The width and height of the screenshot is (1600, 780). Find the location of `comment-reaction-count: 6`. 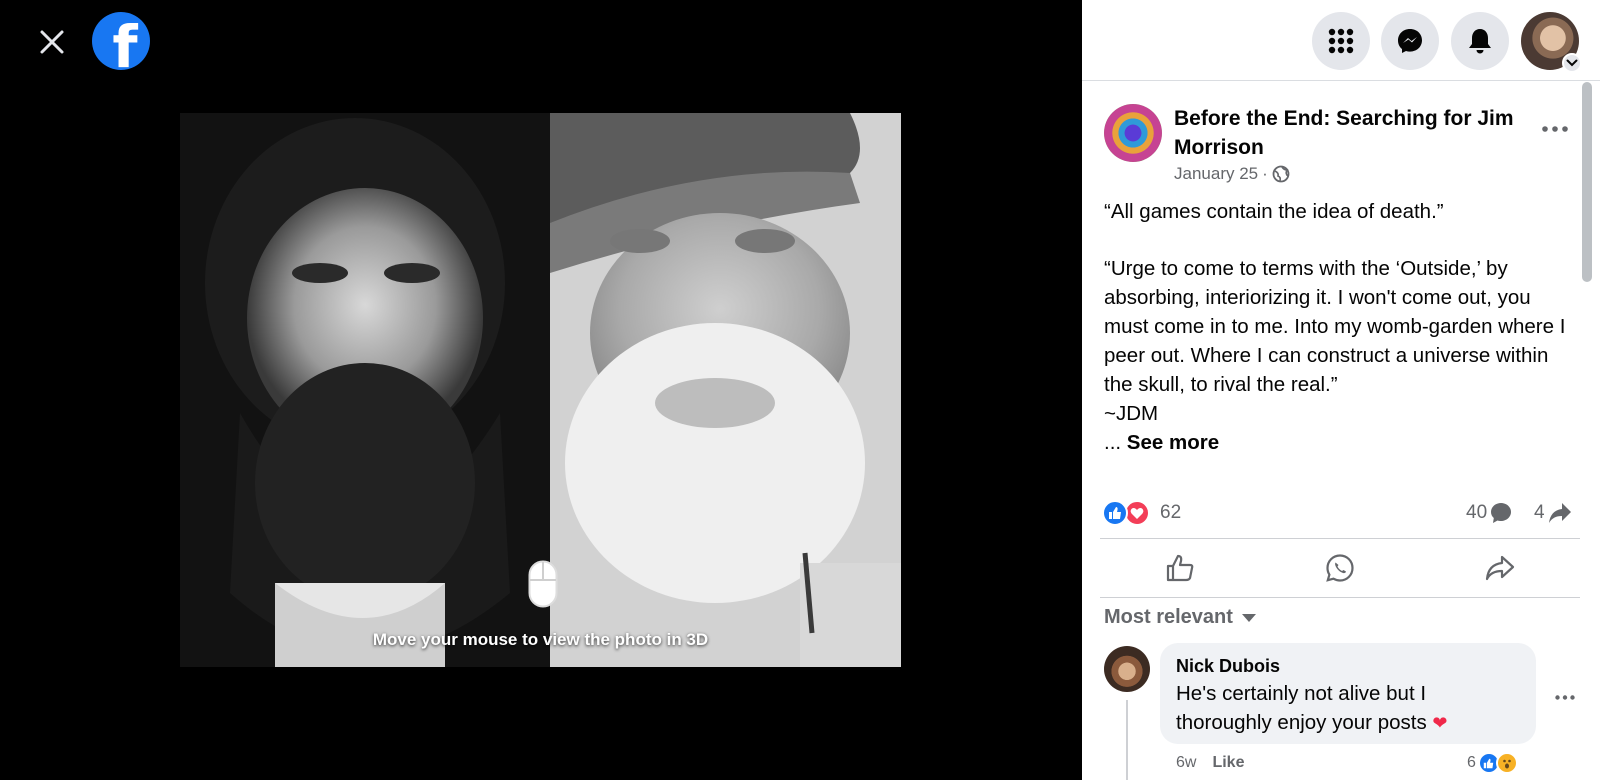

comment-reaction-count: 6 is located at coordinates (1471, 762).